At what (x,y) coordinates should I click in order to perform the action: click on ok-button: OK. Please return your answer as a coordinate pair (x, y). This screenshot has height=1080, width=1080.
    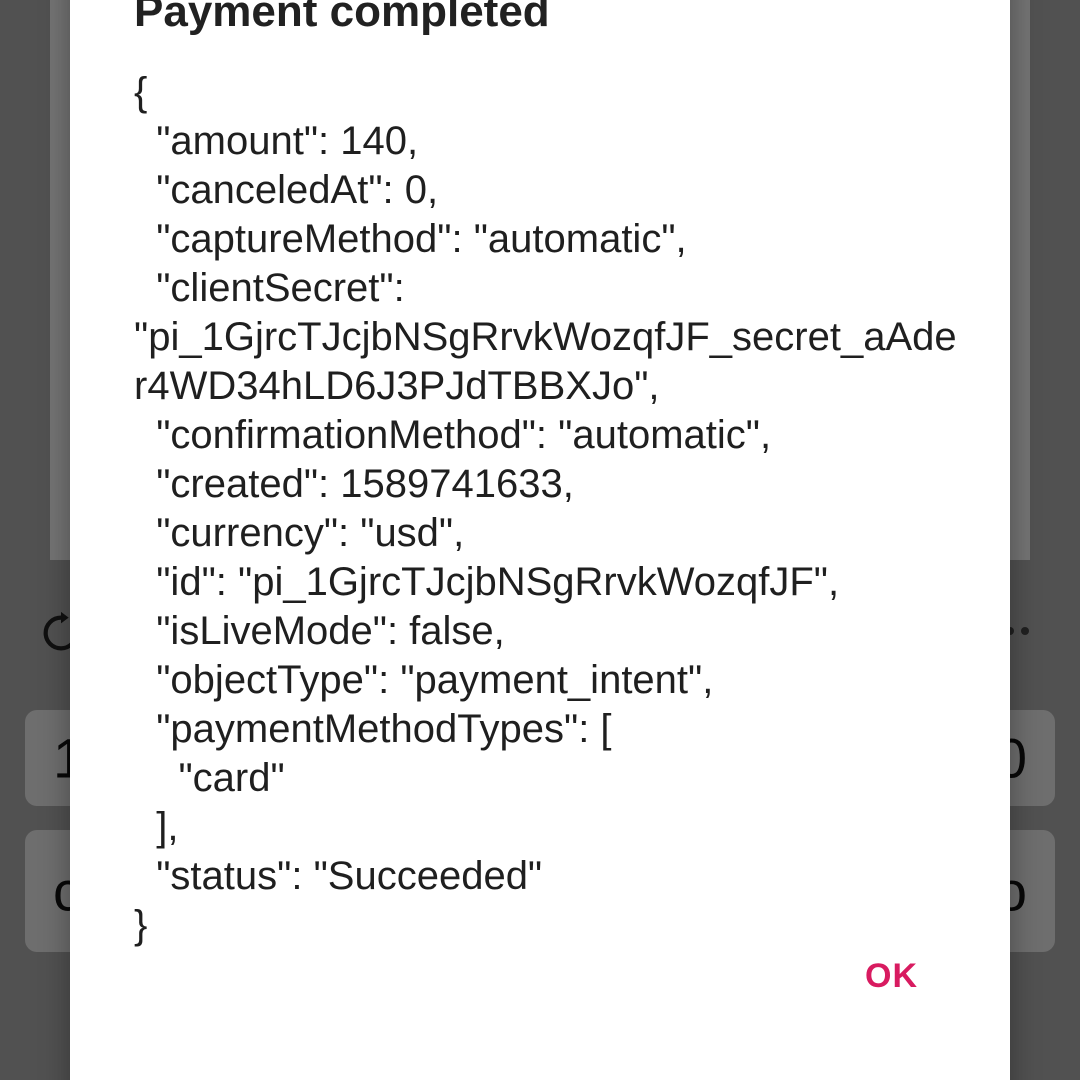
    Looking at the image, I should click on (891, 976).